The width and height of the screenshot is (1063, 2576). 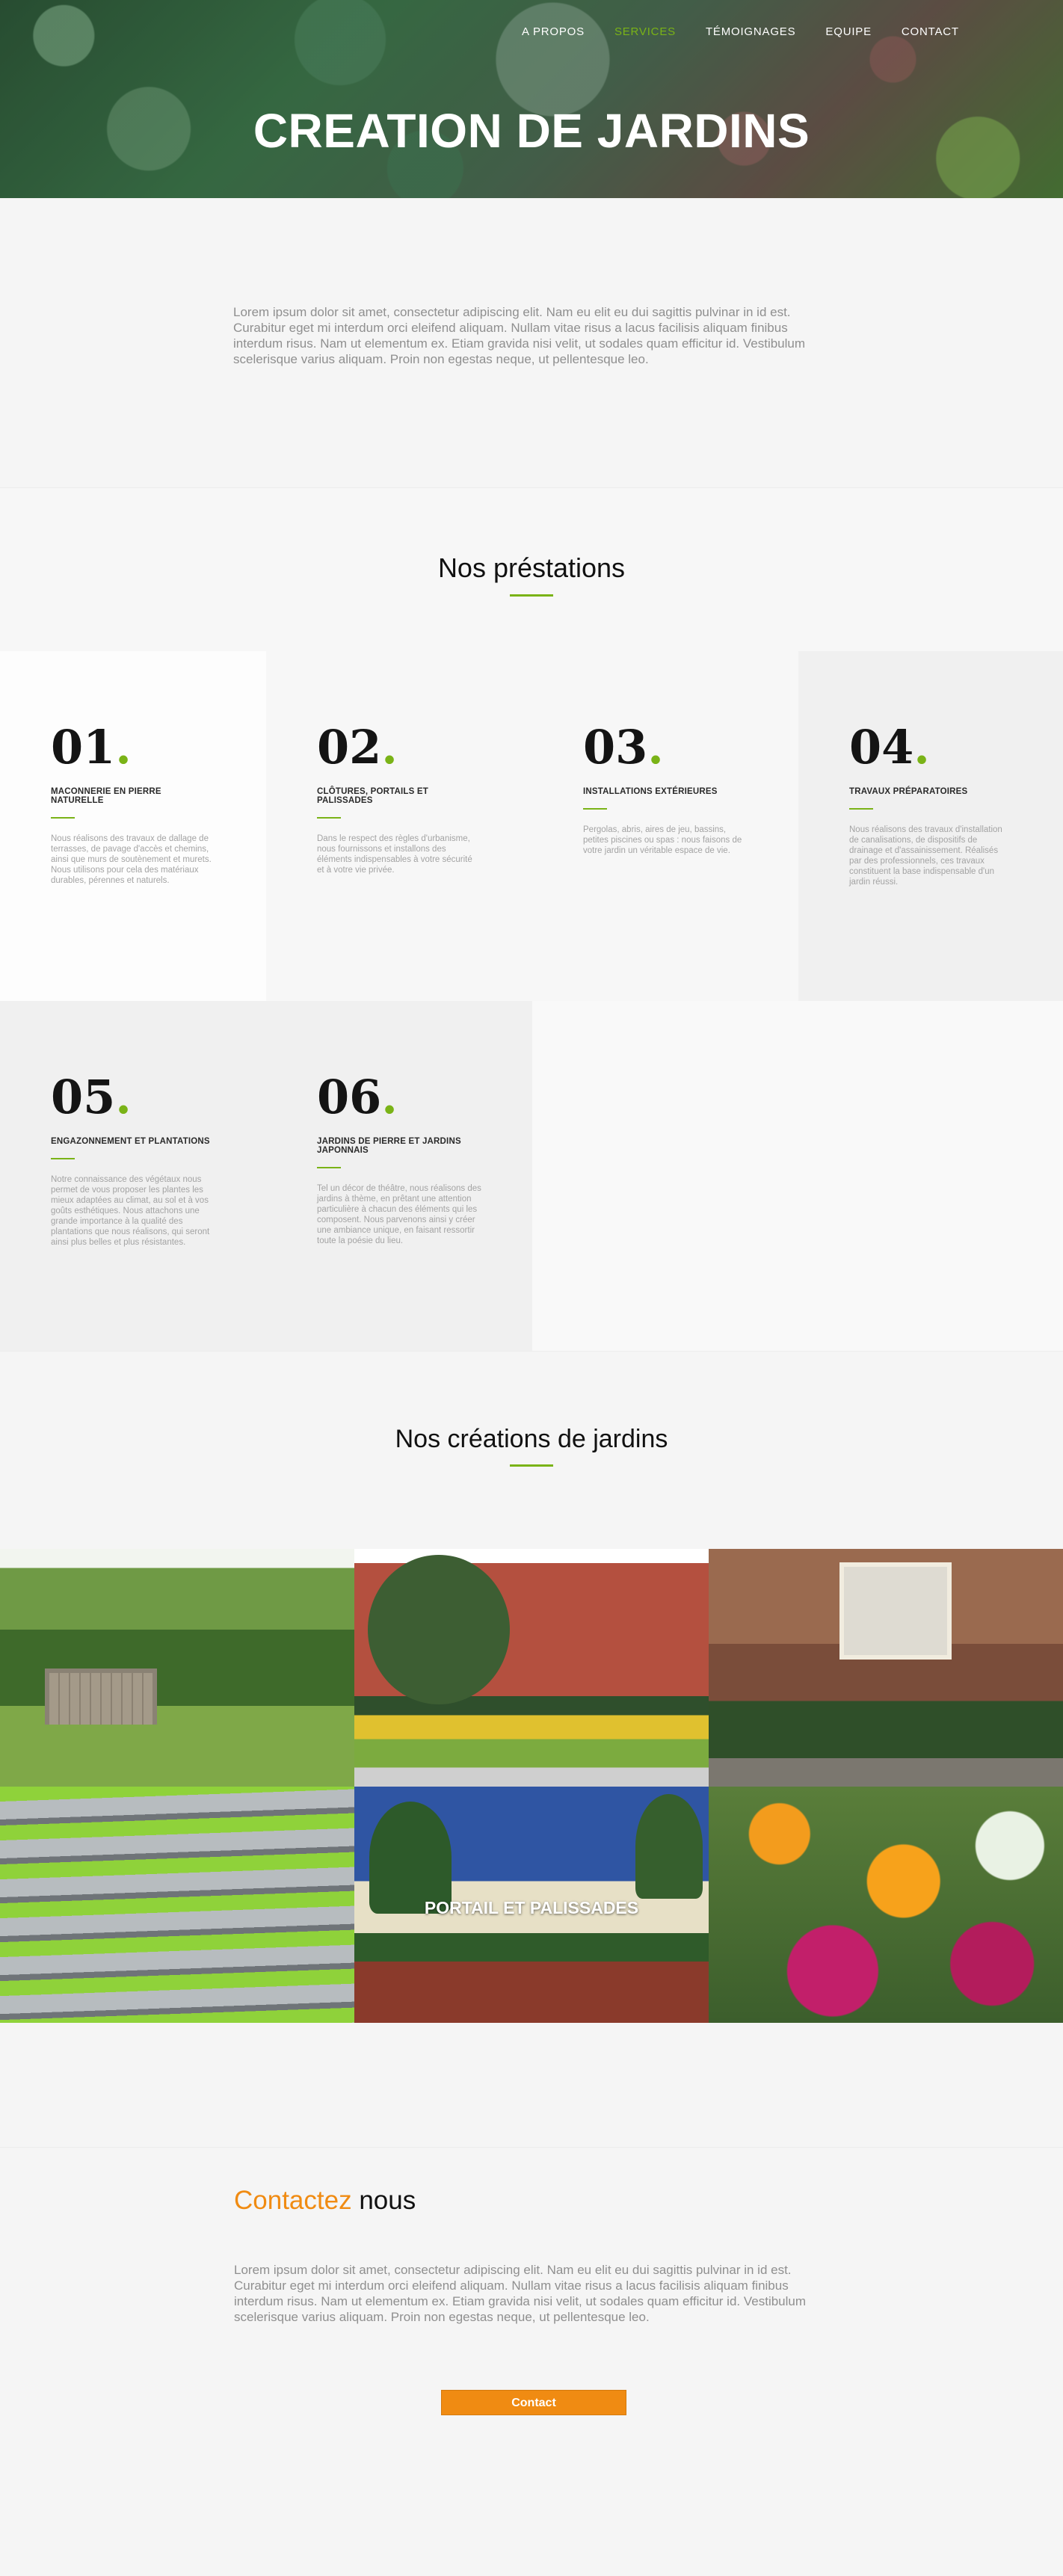 I want to click on tile-caption: PORTAIL ET PALISSADES, so click(x=531, y=1907).